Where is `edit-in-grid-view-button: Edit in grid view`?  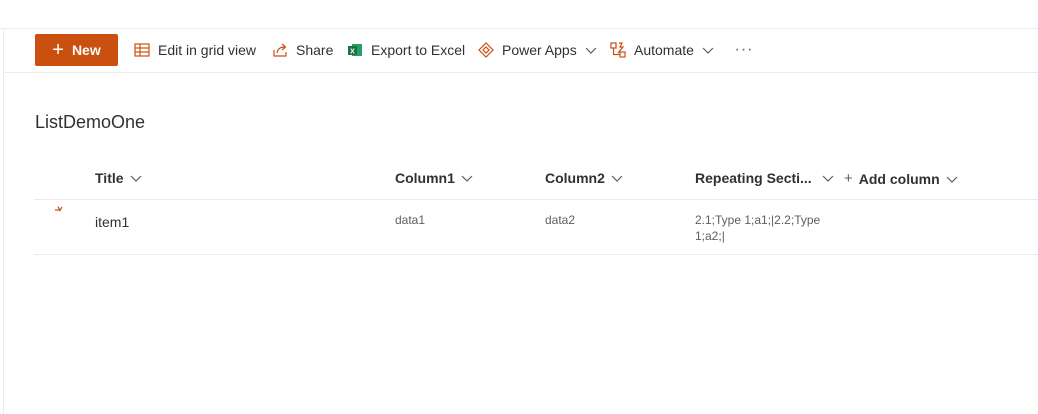 edit-in-grid-view-button: Edit in grid view is located at coordinates (195, 50).